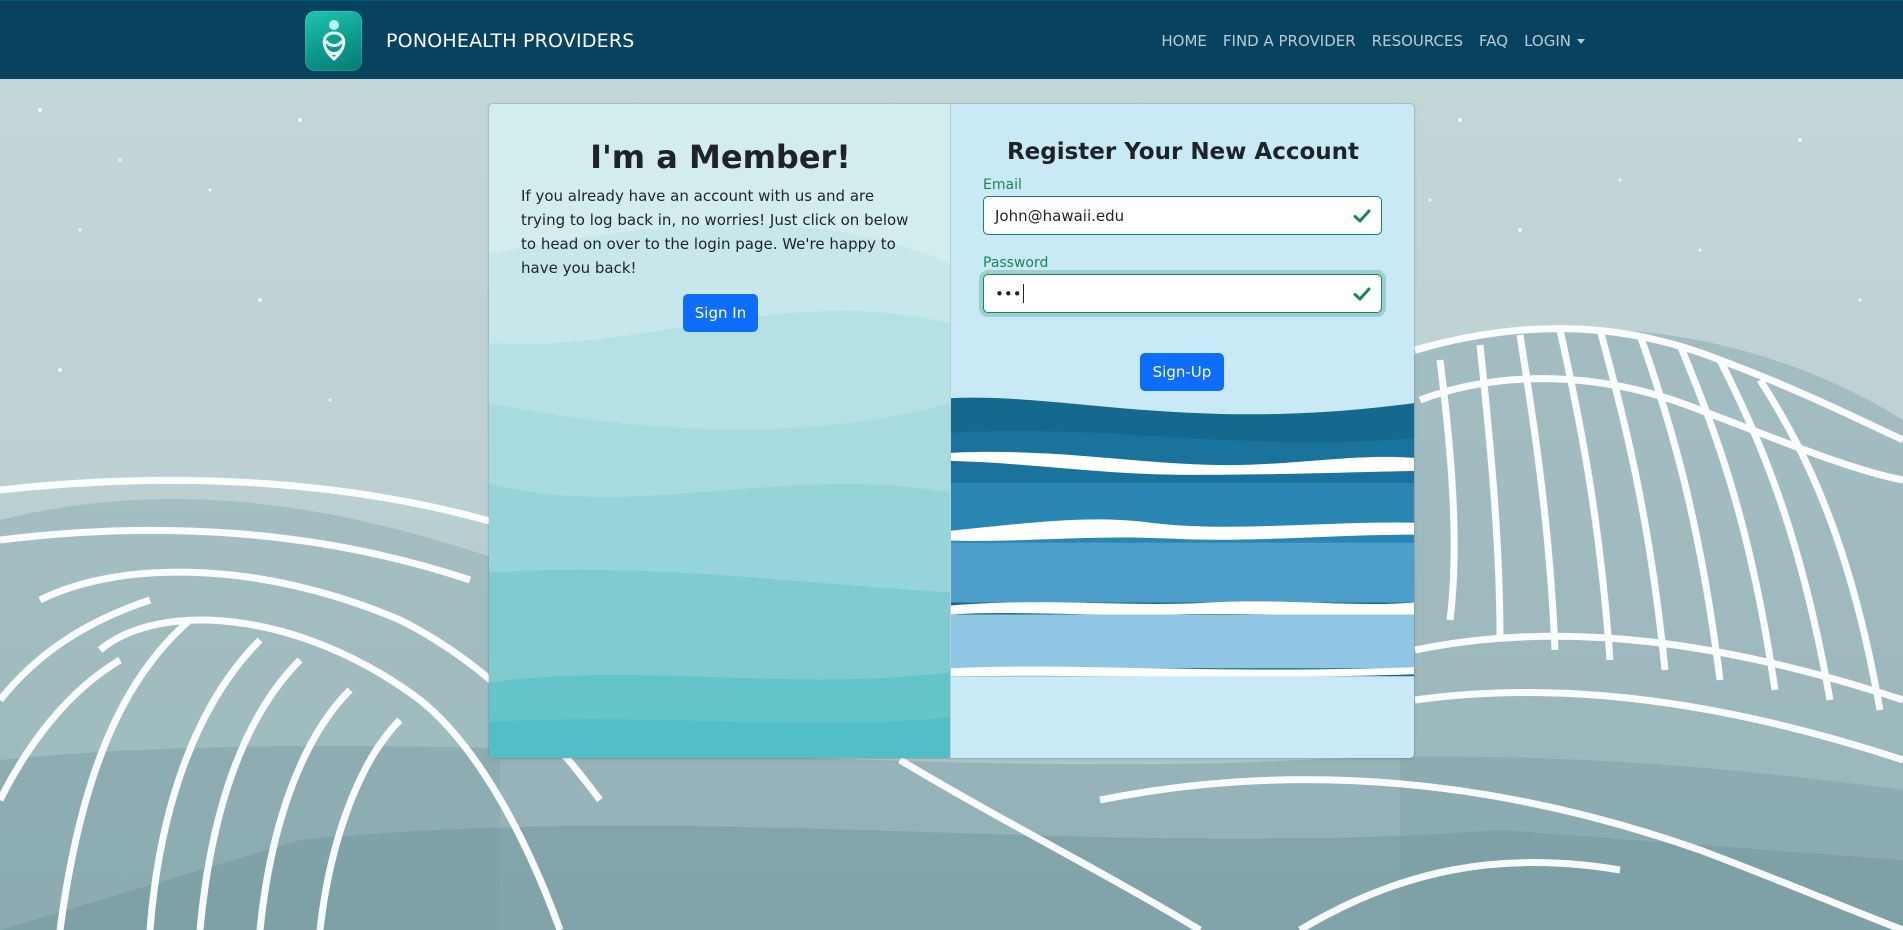 This screenshot has height=930, width=1903. I want to click on nav-login-label: LOGIN, so click(1547, 40).